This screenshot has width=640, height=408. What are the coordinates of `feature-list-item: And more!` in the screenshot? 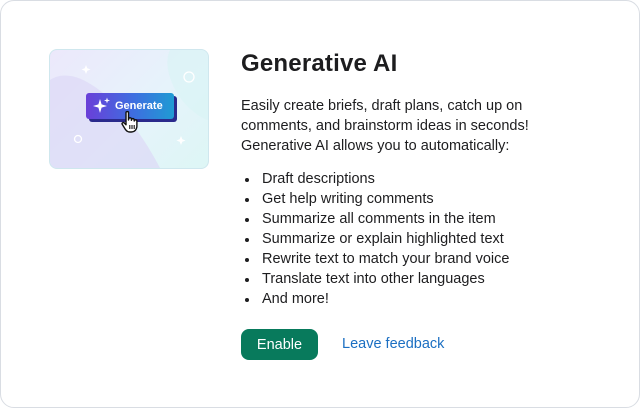 It's located at (375, 299).